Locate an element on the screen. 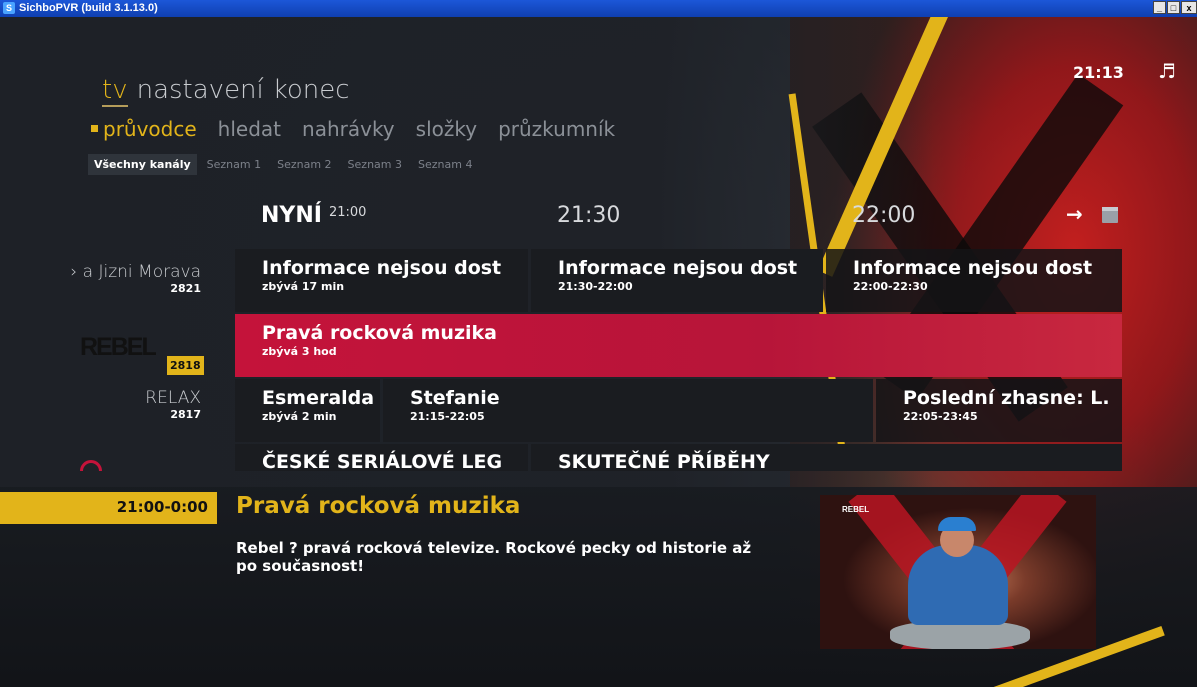 The height and width of the screenshot is (687, 1197). list-tab-1: Seznam 1 is located at coordinates (234, 164).